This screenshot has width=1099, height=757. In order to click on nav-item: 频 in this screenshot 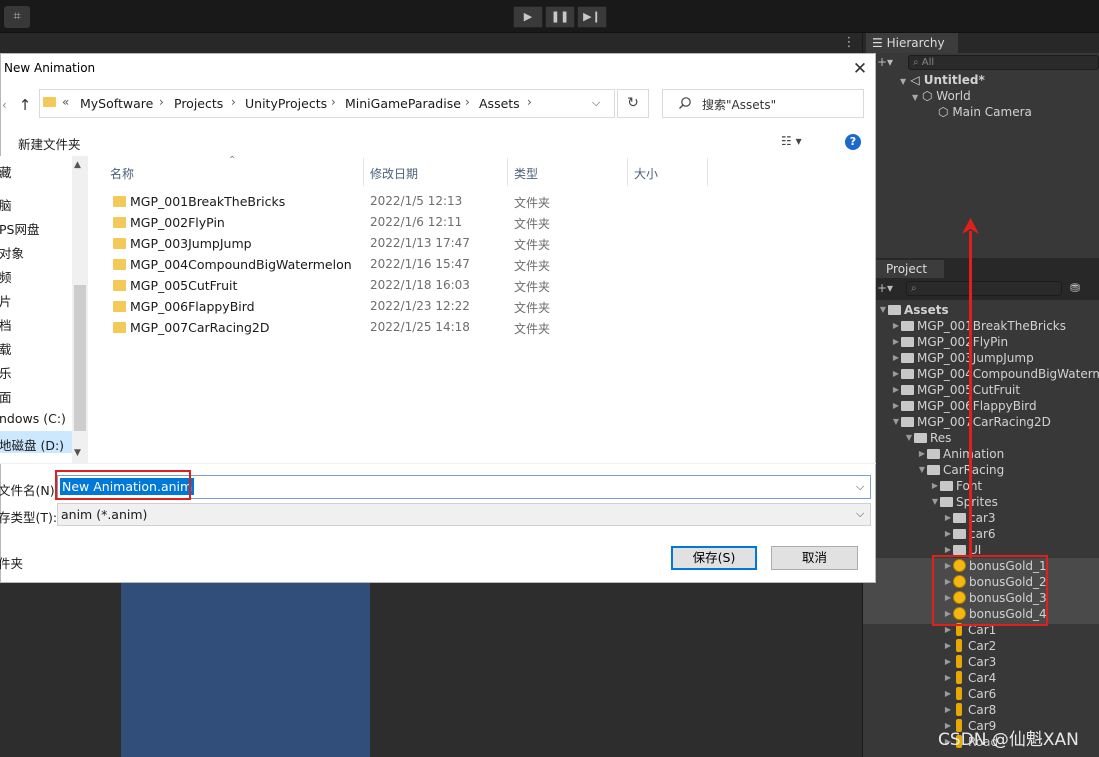, I will do `click(6, 276)`.